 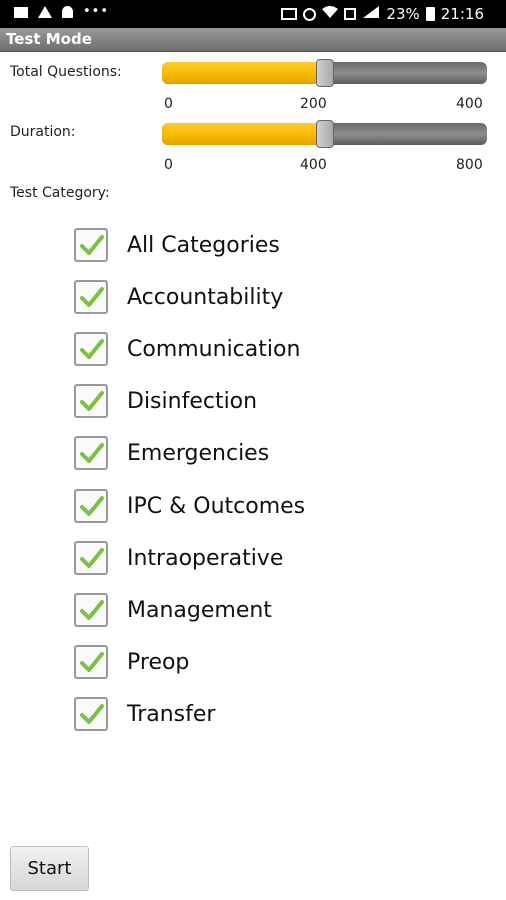 What do you see at coordinates (43, 132) in the screenshot?
I see `duration-label: Duration:` at bounding box center [43, 132].